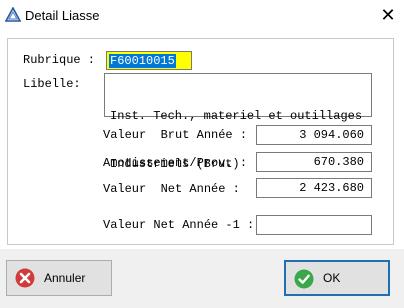  Describe the element at coordinates (65, 278) in the screenshot. I see `annuler-label: Annuler` at that location.